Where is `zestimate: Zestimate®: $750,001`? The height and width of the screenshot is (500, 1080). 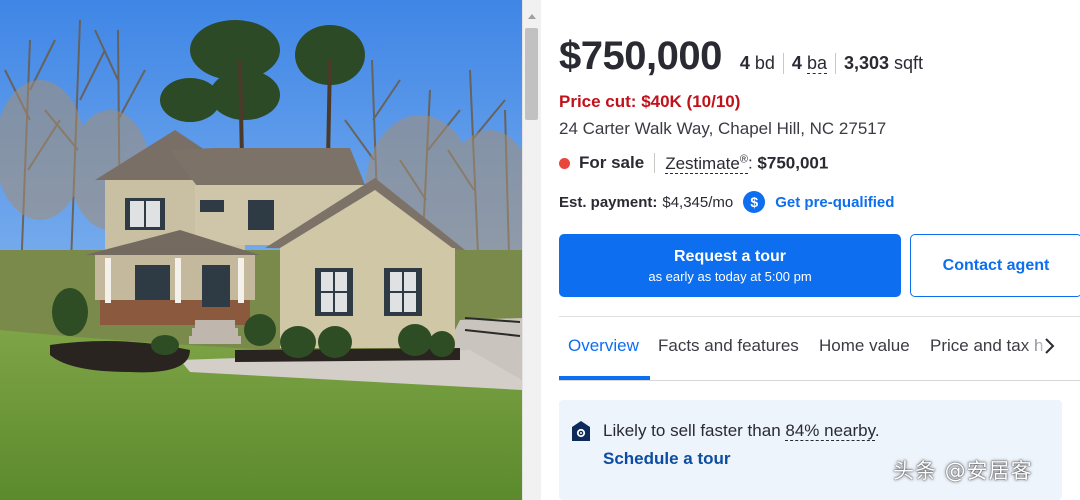 zestimate: Zestimate®: $750,001 is located at coordinates (746, 163).